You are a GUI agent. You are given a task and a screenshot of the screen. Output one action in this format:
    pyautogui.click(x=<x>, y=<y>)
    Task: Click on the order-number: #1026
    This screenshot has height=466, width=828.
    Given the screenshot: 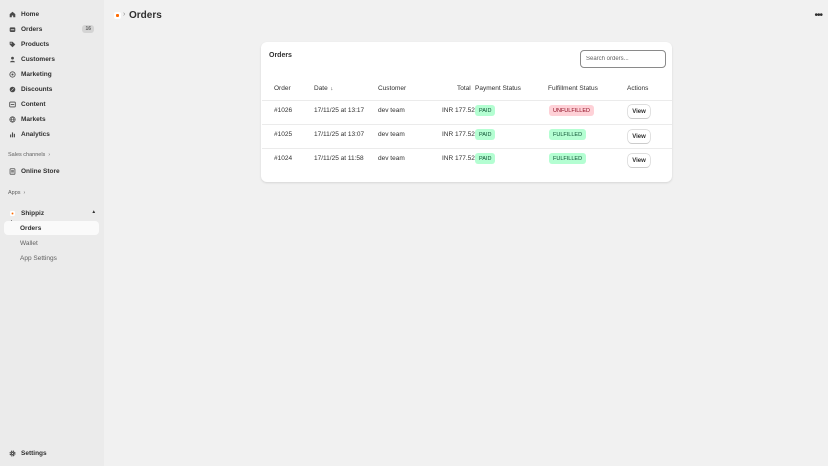 What is the action you would take?
    pyautogui.click(x=283, y=110)
    